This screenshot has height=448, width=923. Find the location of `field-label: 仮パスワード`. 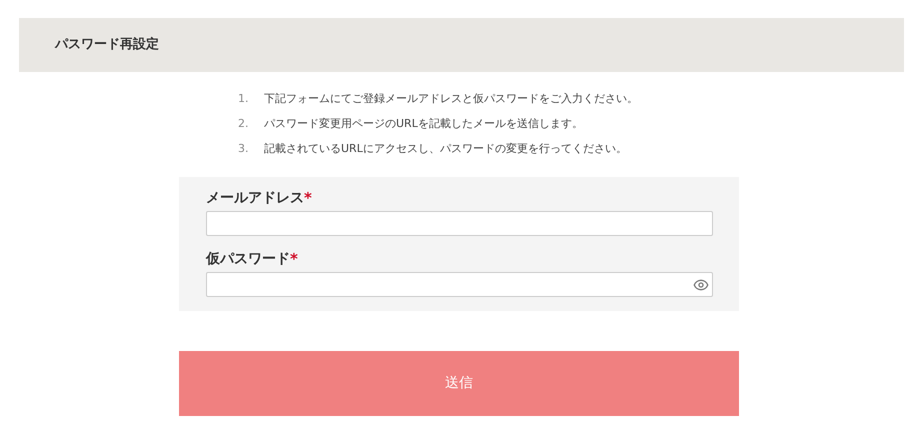

field-label: 仮パスワード is located at coordinates (248, 259).